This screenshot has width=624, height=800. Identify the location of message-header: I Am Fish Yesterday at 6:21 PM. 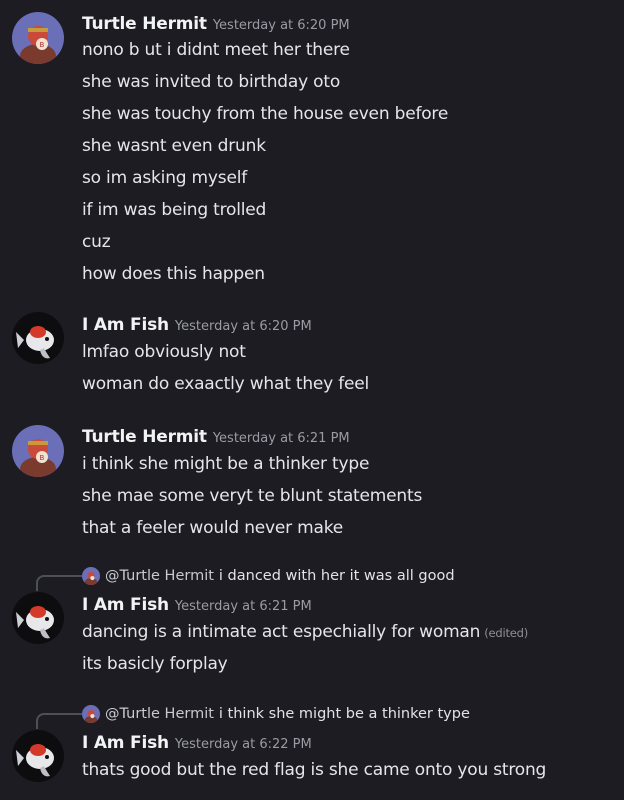
(197, 605).